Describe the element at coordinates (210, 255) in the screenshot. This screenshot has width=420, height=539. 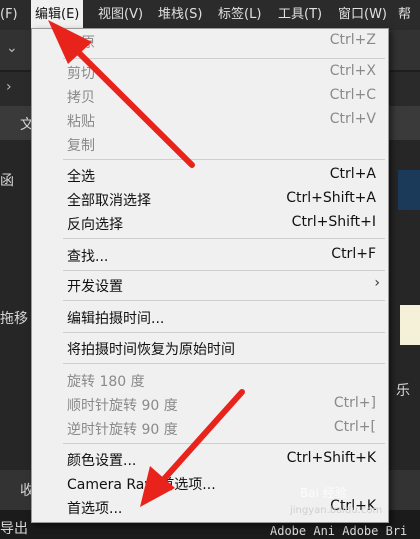
I see `menu-item-find: 查找... Ctrl+F` at that location.